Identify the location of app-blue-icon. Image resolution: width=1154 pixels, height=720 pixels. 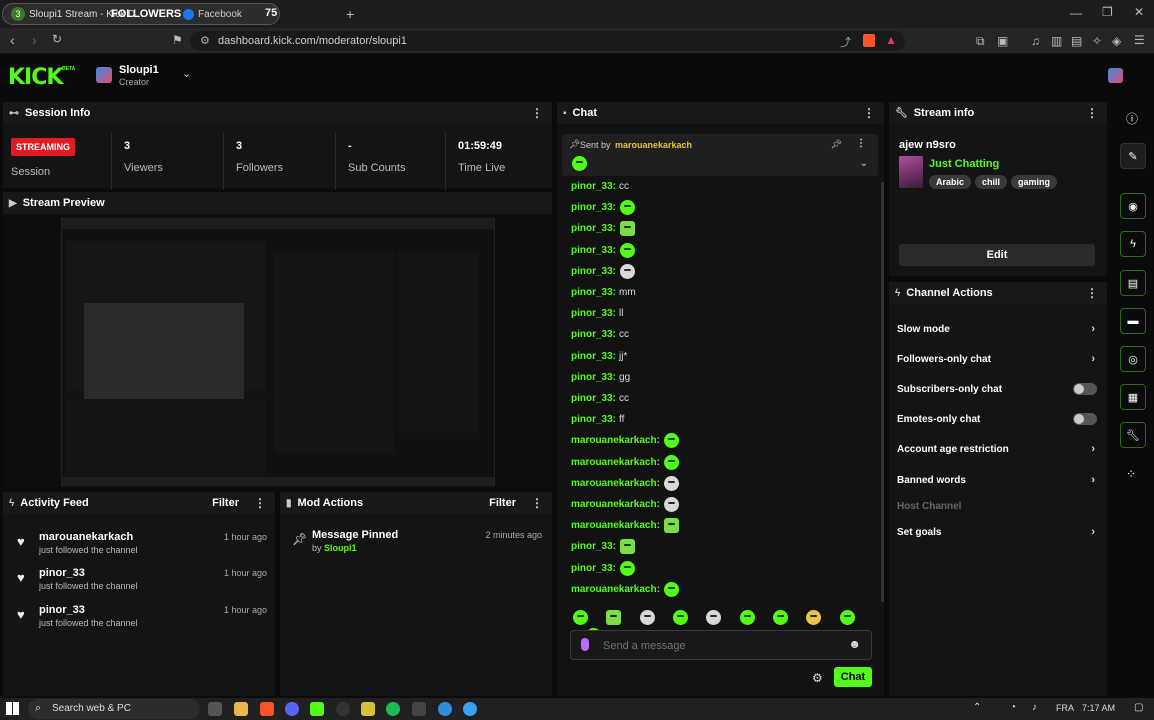
(445, 709).